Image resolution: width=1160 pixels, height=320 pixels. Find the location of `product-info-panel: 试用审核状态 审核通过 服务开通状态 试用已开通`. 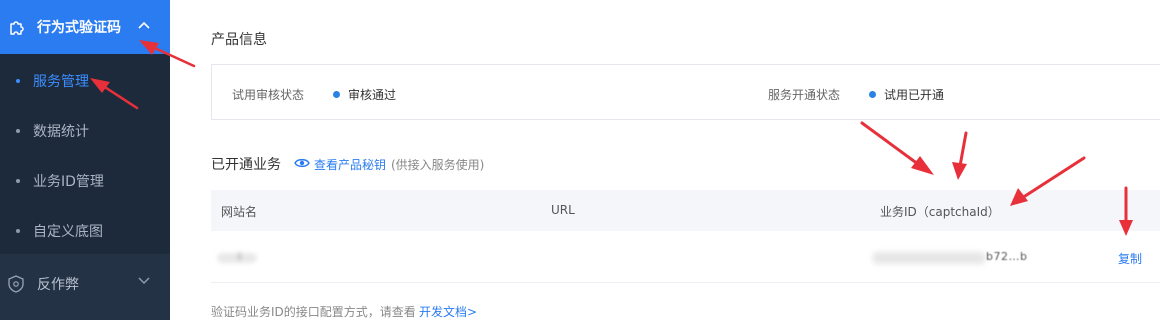

product-info-panel: 试用审核状态 审核通过 服务开通状态 试用已开通 is located at coordinates (685, 92).